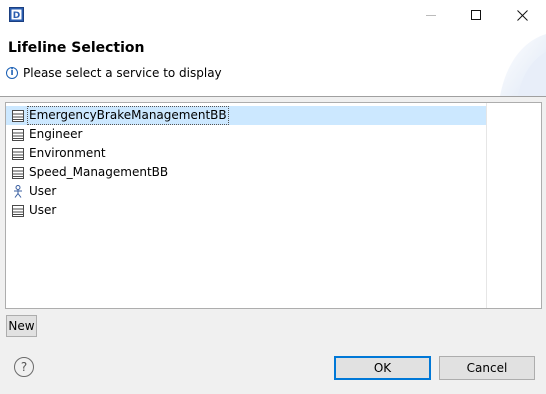 This screenshot has height=394, width=546. What do you see at coordinates (76, 48) in the screenshot?
I see `dialog-title: Lifeline Selection` at bounding box center [76, 48].